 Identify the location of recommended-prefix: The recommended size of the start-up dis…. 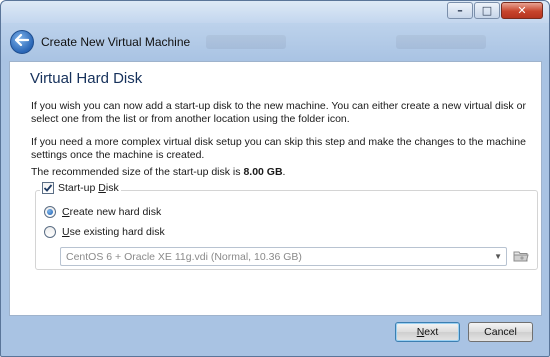
(137, 172).